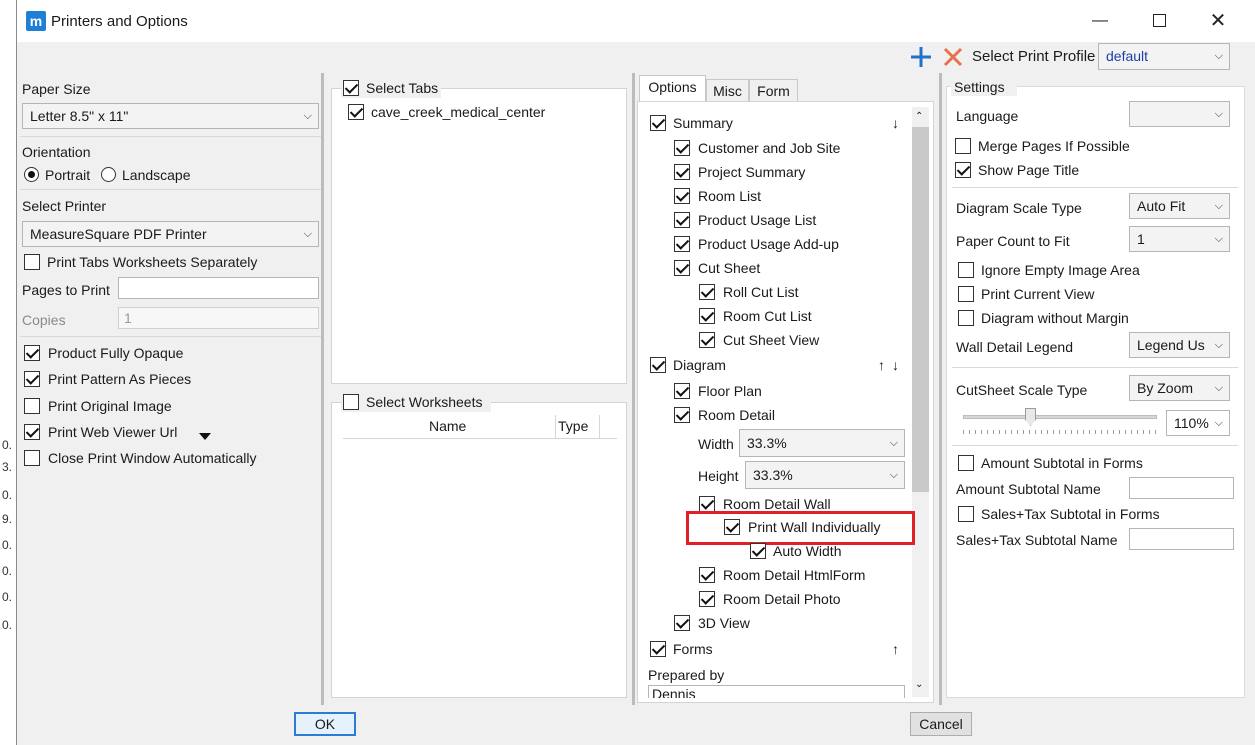 Image resolution: width=1255 pixels, height=745 pixels. Describe the element at coordinates (351, 402) in the screenshot. I see `select-worksheets-checkbox` at that location.